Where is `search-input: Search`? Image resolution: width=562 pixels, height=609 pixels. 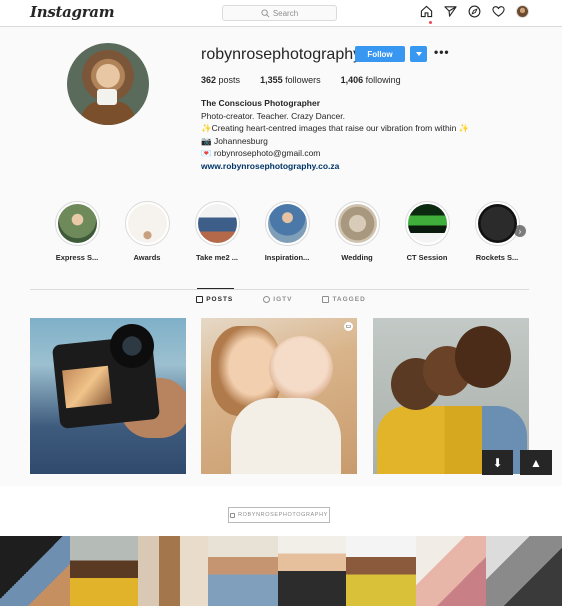
search-input: Search is located at coordinates (279, 13).